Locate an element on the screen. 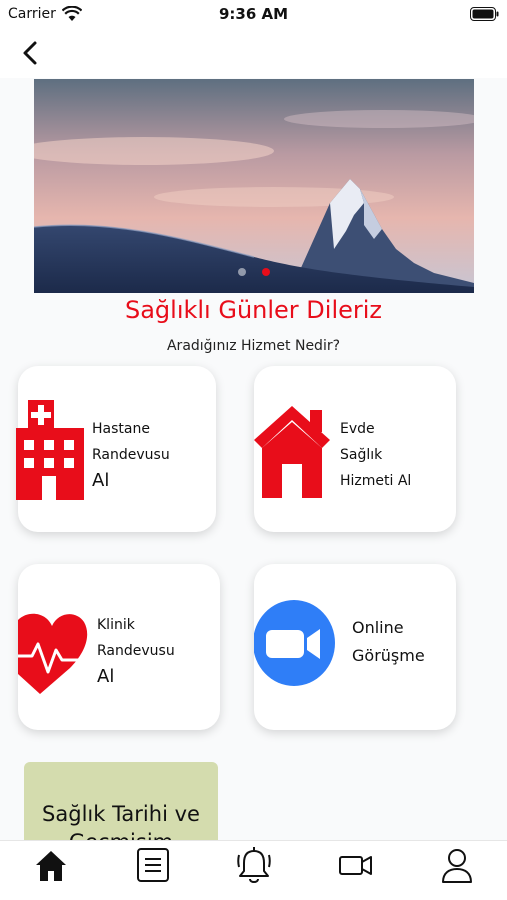 The width and height of the screenshot is (507, 900). video-camera-icon is located at coordinates (356, 865).